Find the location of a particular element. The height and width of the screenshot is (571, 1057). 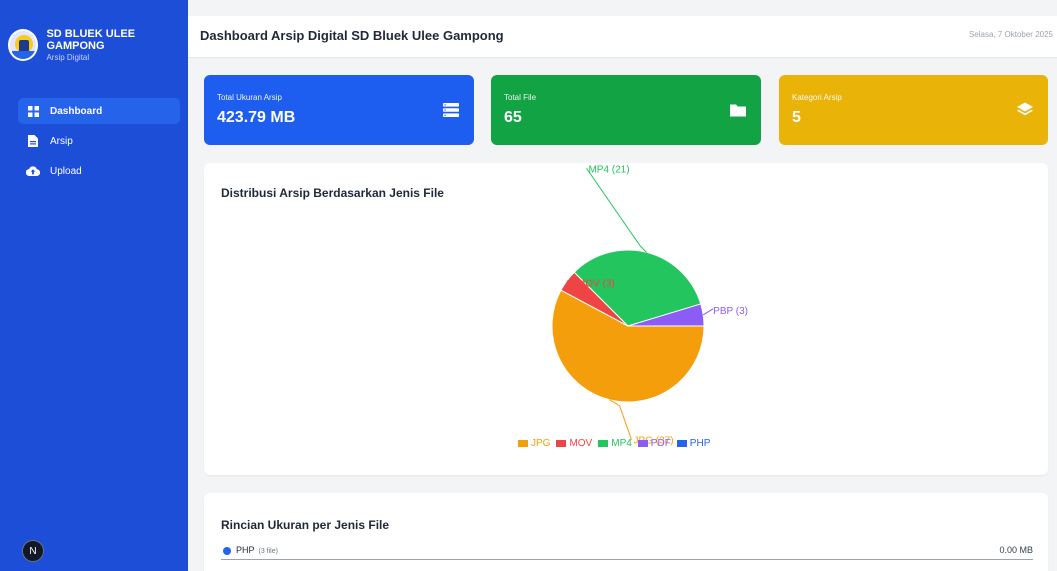

brand: SD BLUEK ULEE GAMPONG Arsip Digital is located at coordinates (98, 45).